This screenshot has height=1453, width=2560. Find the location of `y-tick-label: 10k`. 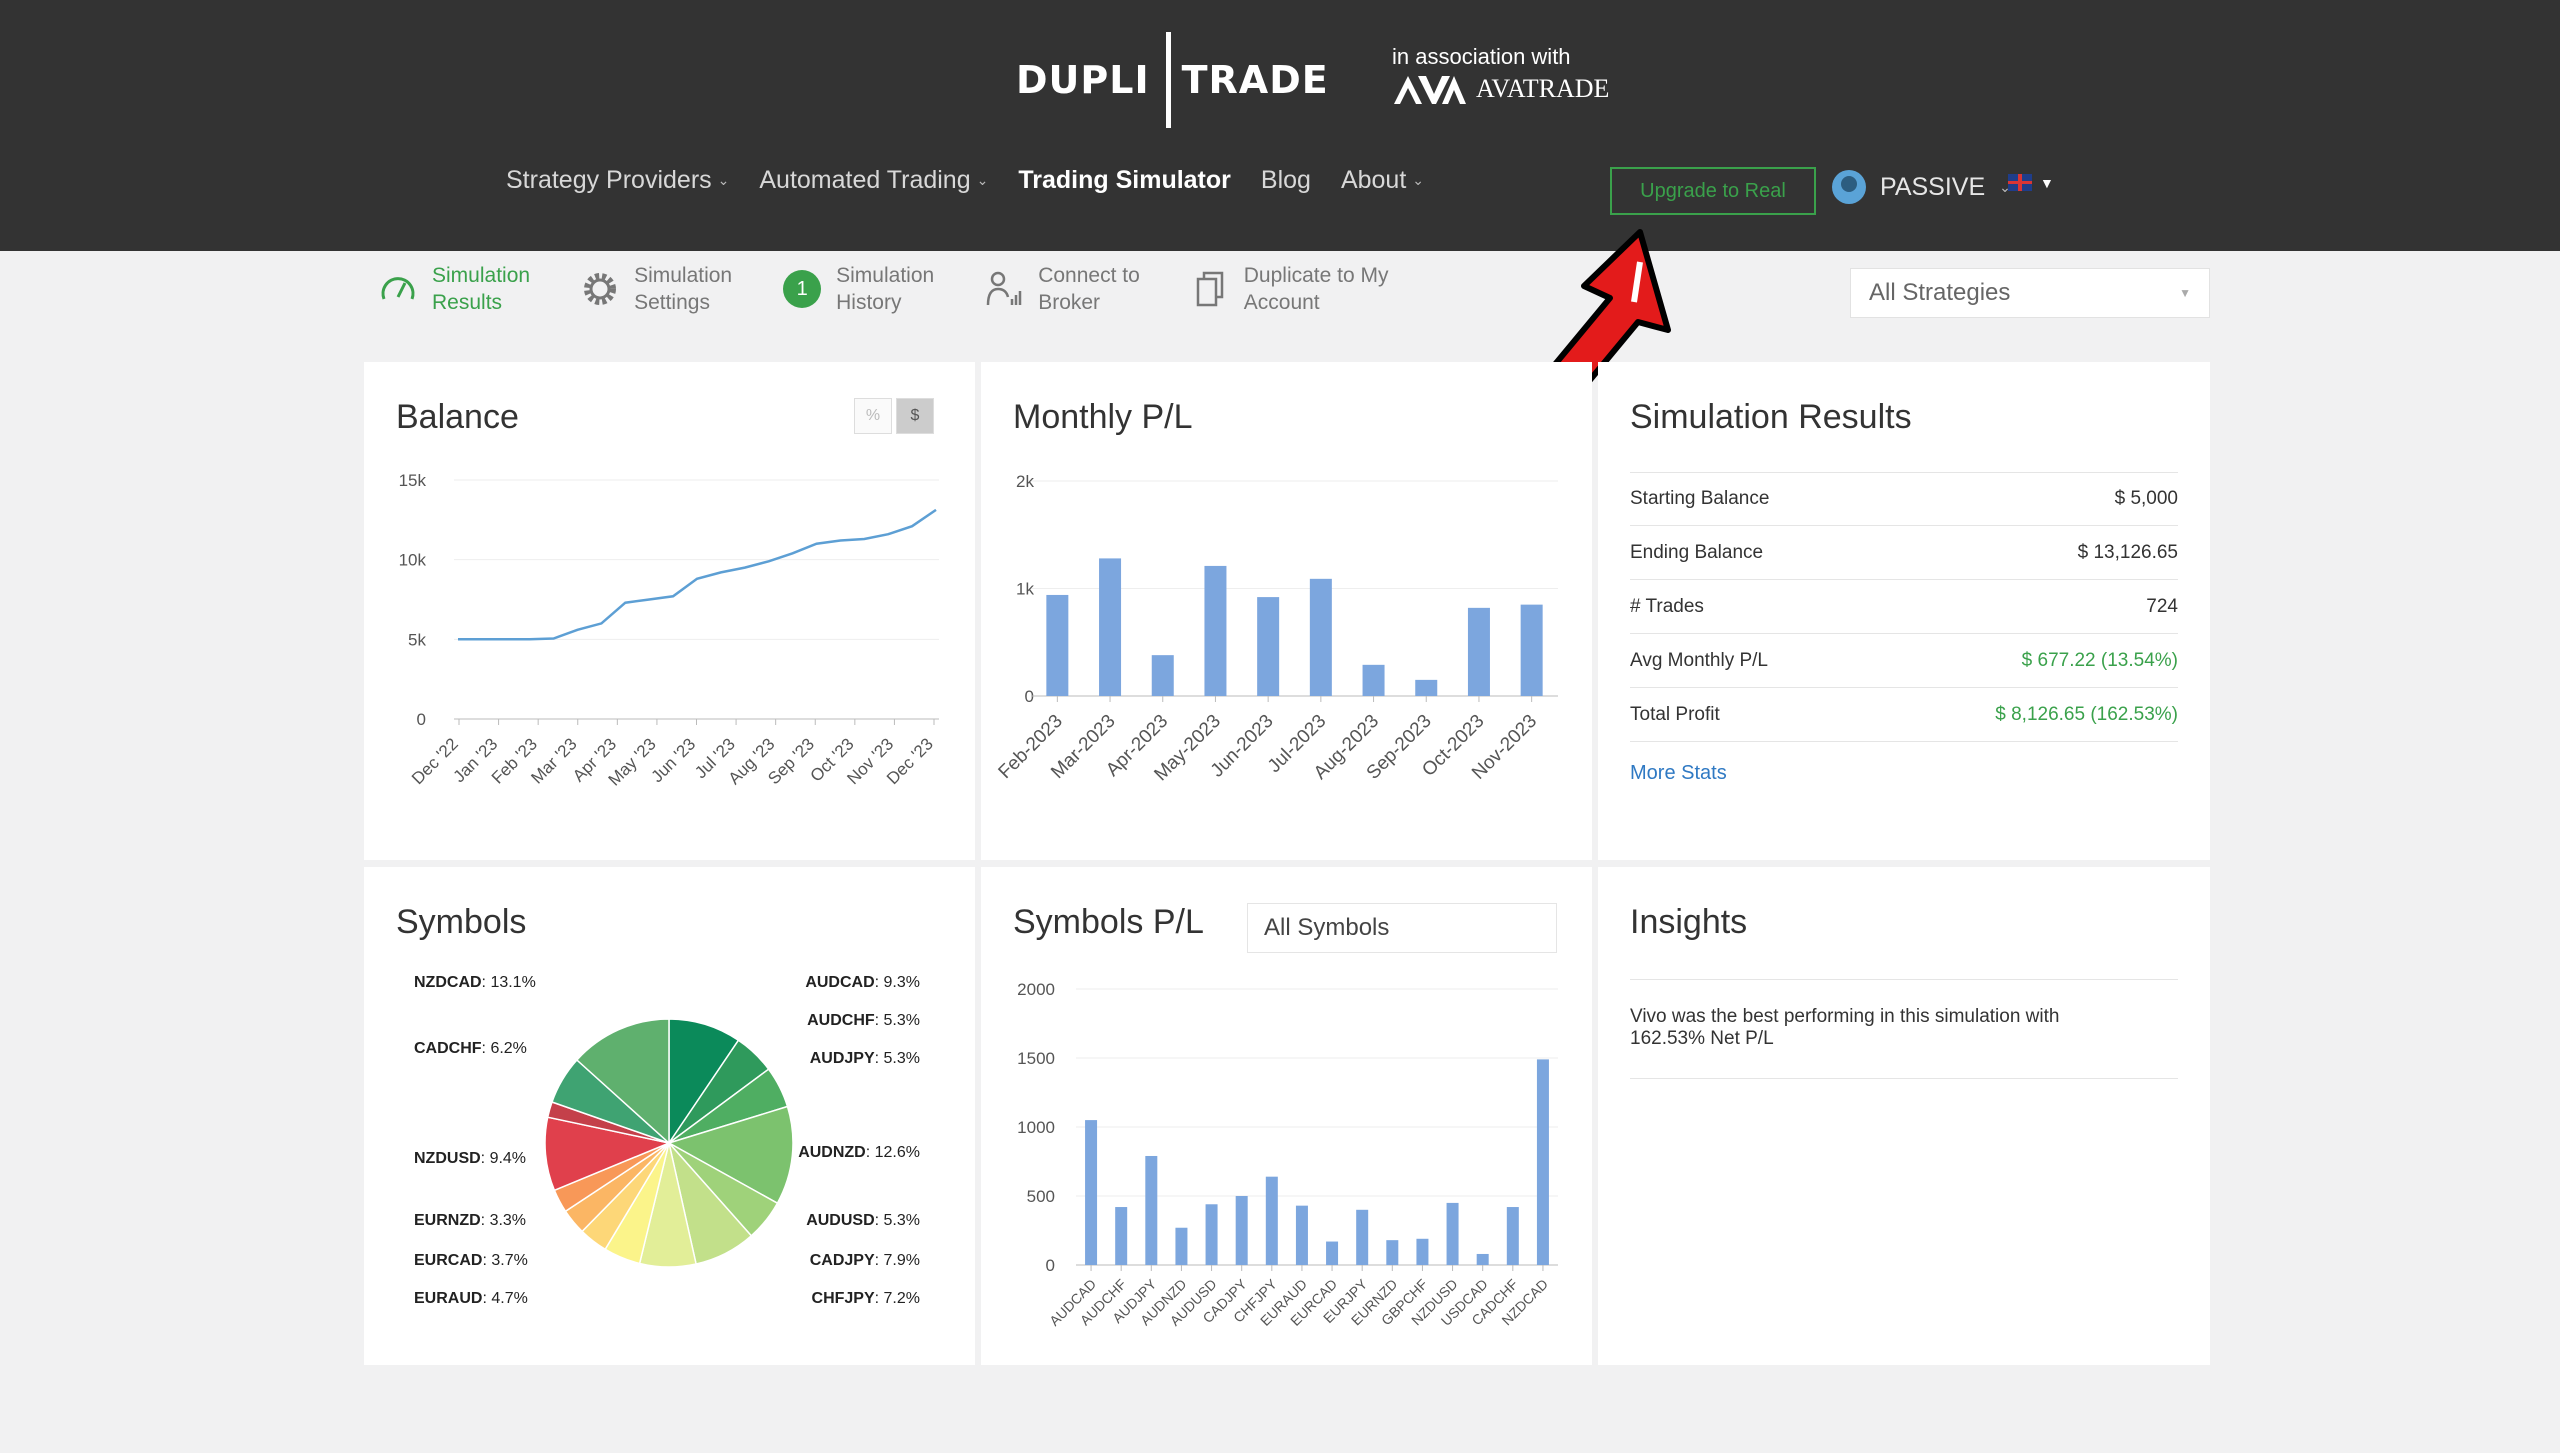

y-tick-label: 10k is located at coordinates (413, 560).